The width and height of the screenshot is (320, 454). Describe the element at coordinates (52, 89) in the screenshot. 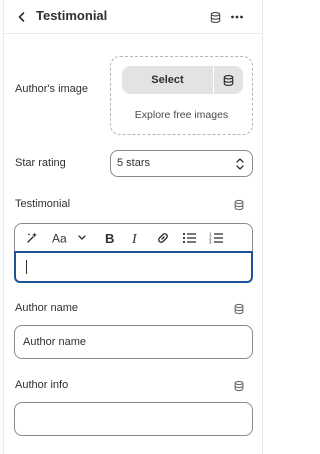

I see `author-image-label: Author's image` at that location.